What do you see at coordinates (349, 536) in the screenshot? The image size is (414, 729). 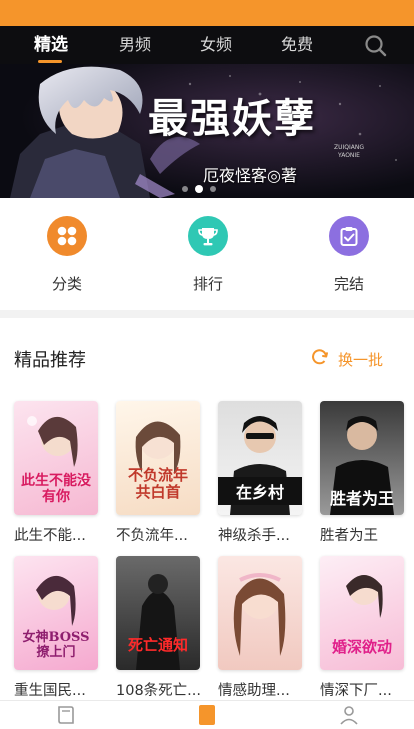 I see `book-name: 胜者为王` at bounding box center [349, 536].